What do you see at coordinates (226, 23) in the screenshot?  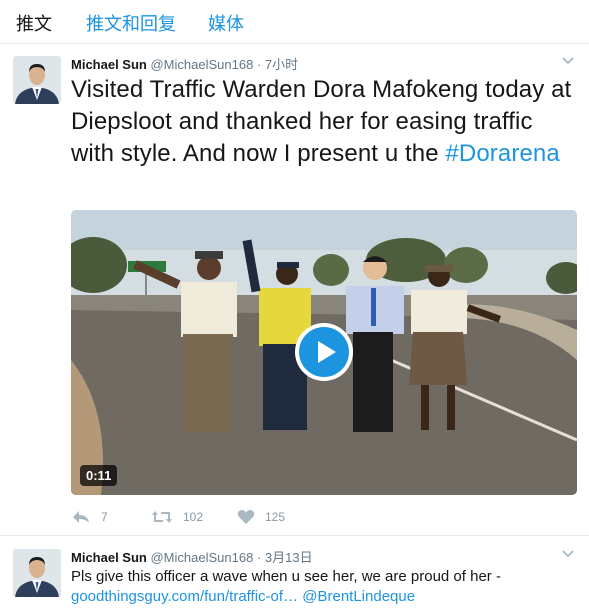 I see `tab-media: 媒体` at bounding box center [226, 23].